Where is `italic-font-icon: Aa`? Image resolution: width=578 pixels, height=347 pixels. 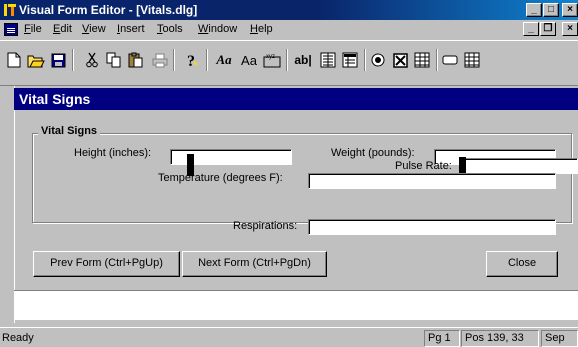
italic-font-icon: Aa is located at coordinates (224, 60).